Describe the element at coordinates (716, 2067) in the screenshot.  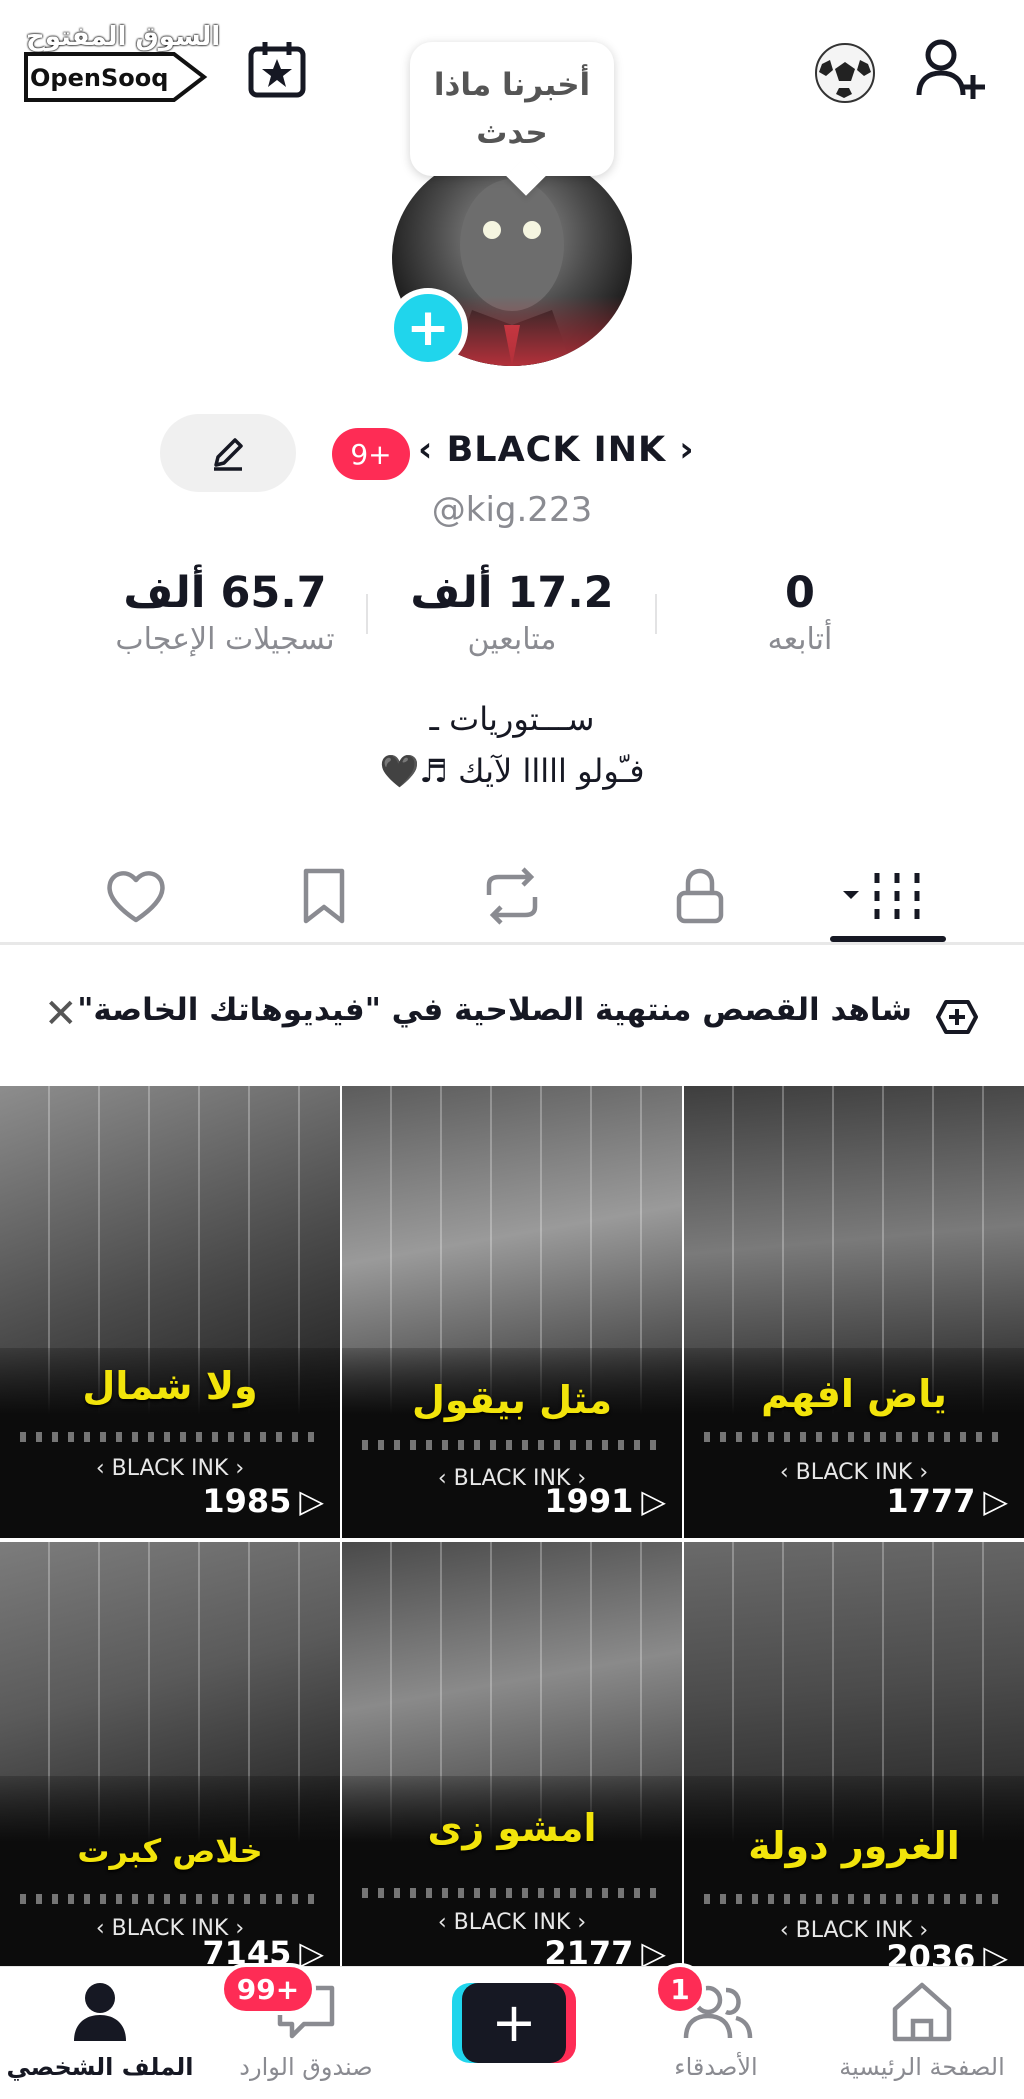
I see `nav-friends-label: الأصدقاء` at that location.